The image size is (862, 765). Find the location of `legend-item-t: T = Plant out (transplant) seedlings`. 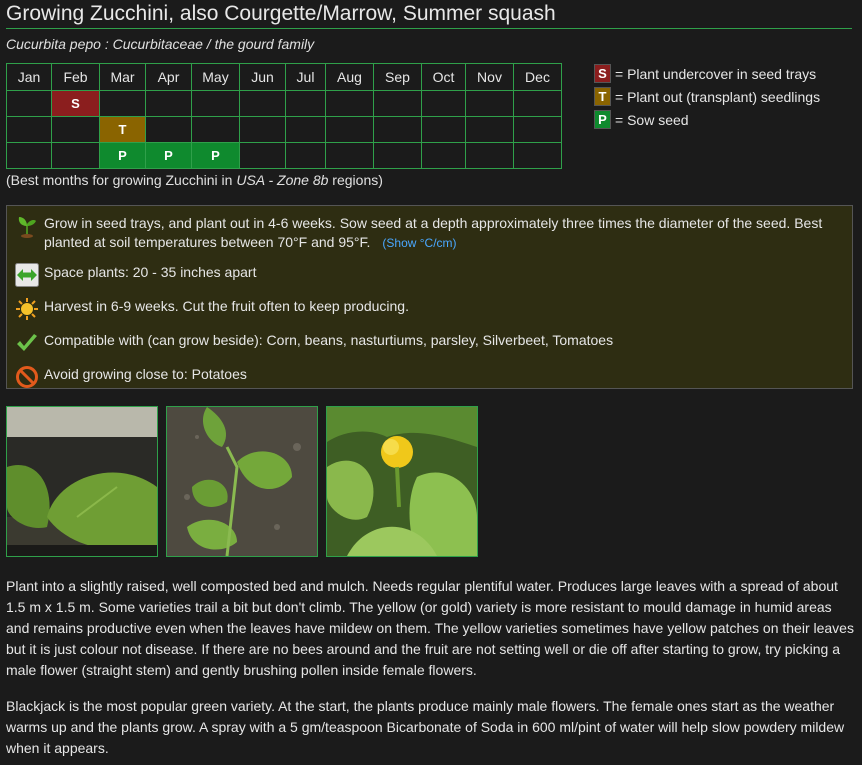

legend-item-t: T = Plant out (transplant) seedlings is located at coordinates (707, 96).